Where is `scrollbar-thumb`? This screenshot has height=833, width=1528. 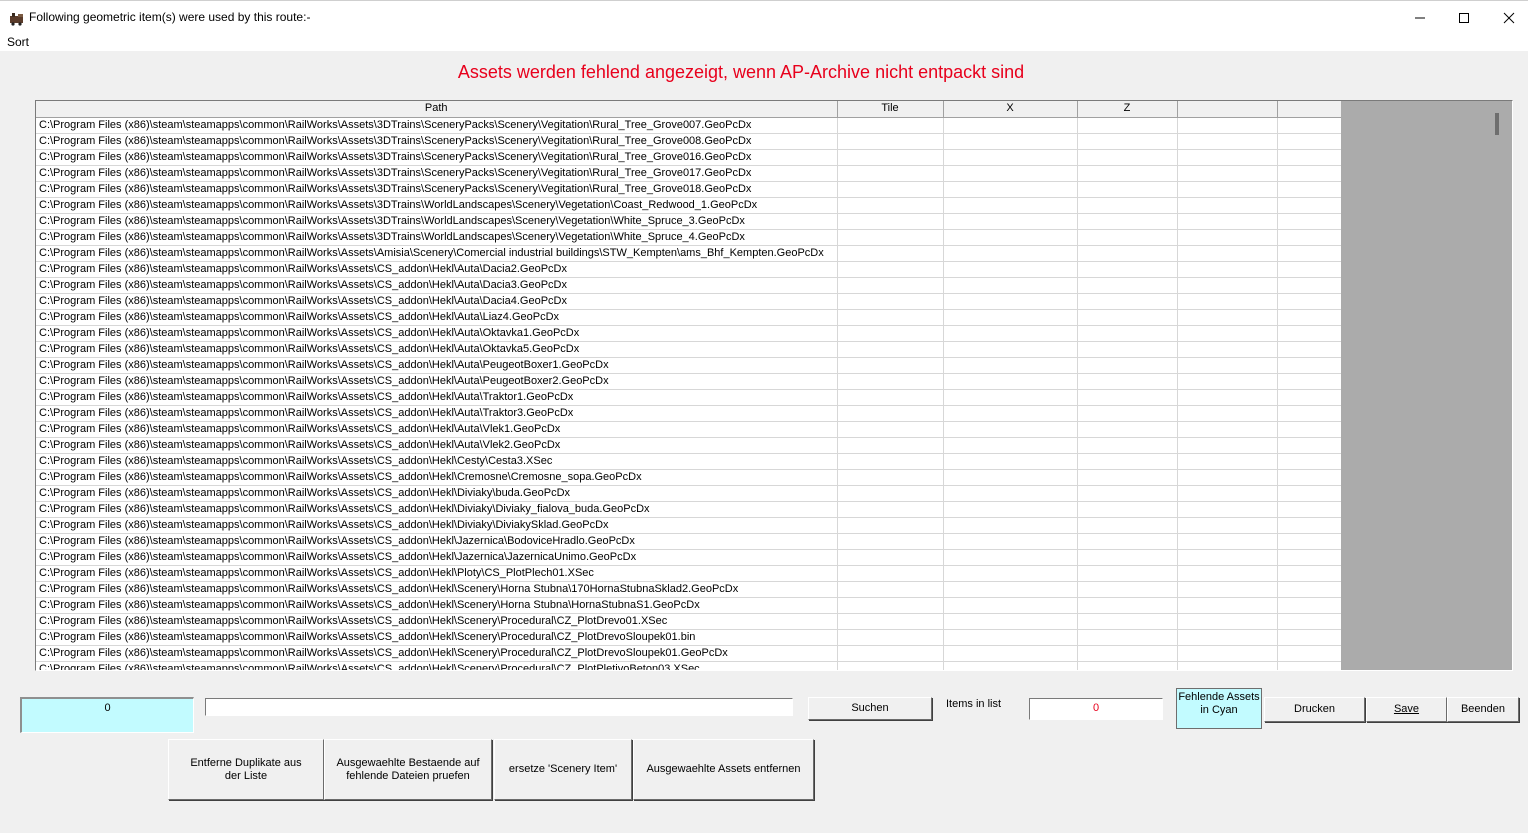 scrollbar-thumb is located at coordinates (1497, 124).